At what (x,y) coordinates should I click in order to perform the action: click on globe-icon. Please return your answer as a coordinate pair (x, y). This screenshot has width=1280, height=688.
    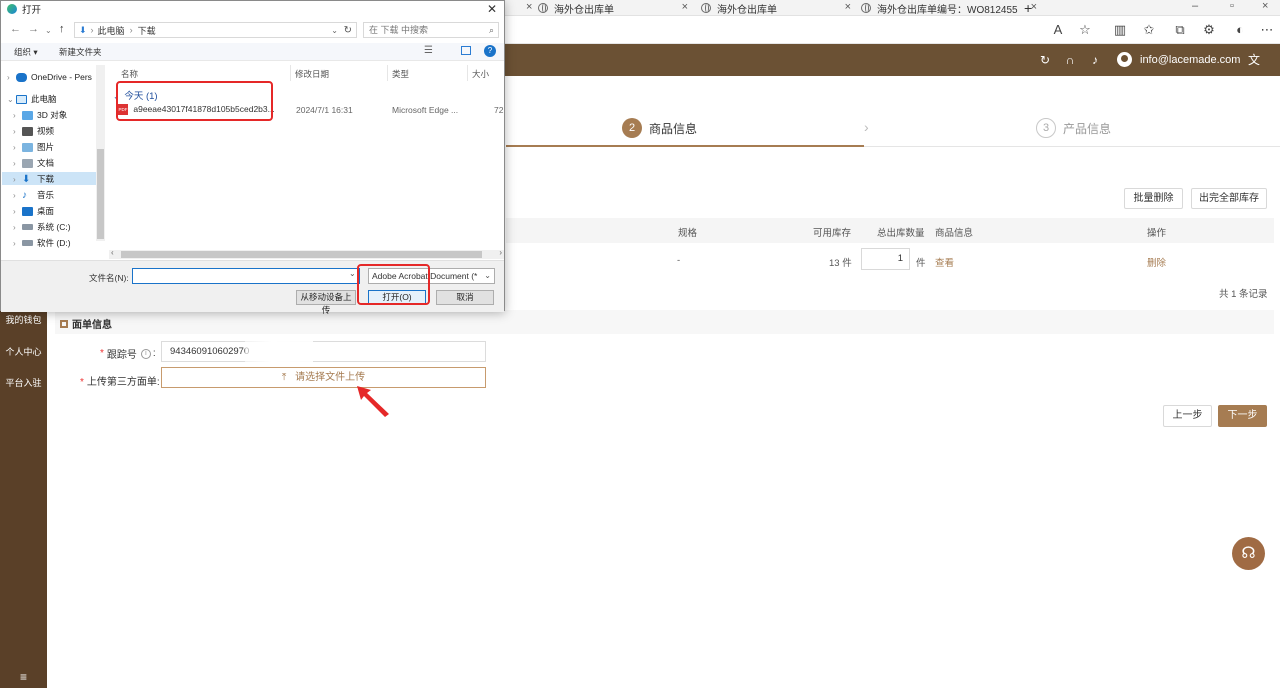
    Looking at the image, I should click on (866, 8).